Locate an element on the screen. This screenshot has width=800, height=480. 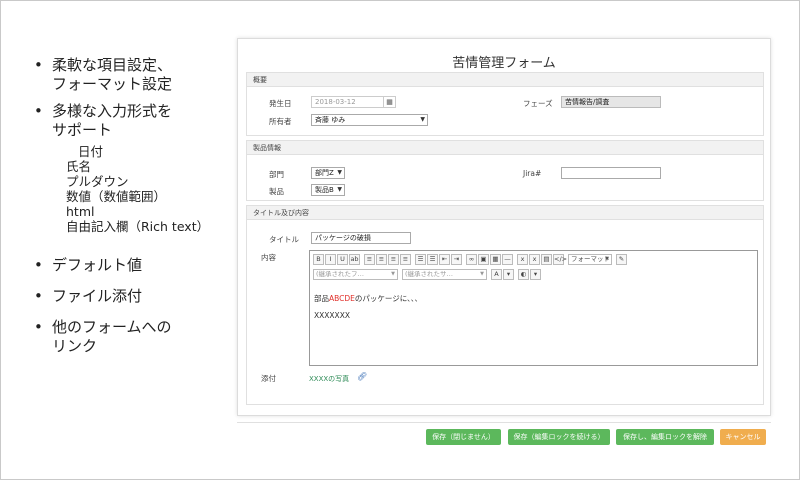
attach-link-icon: 🔗︎ is located at coordinates (362, 376).